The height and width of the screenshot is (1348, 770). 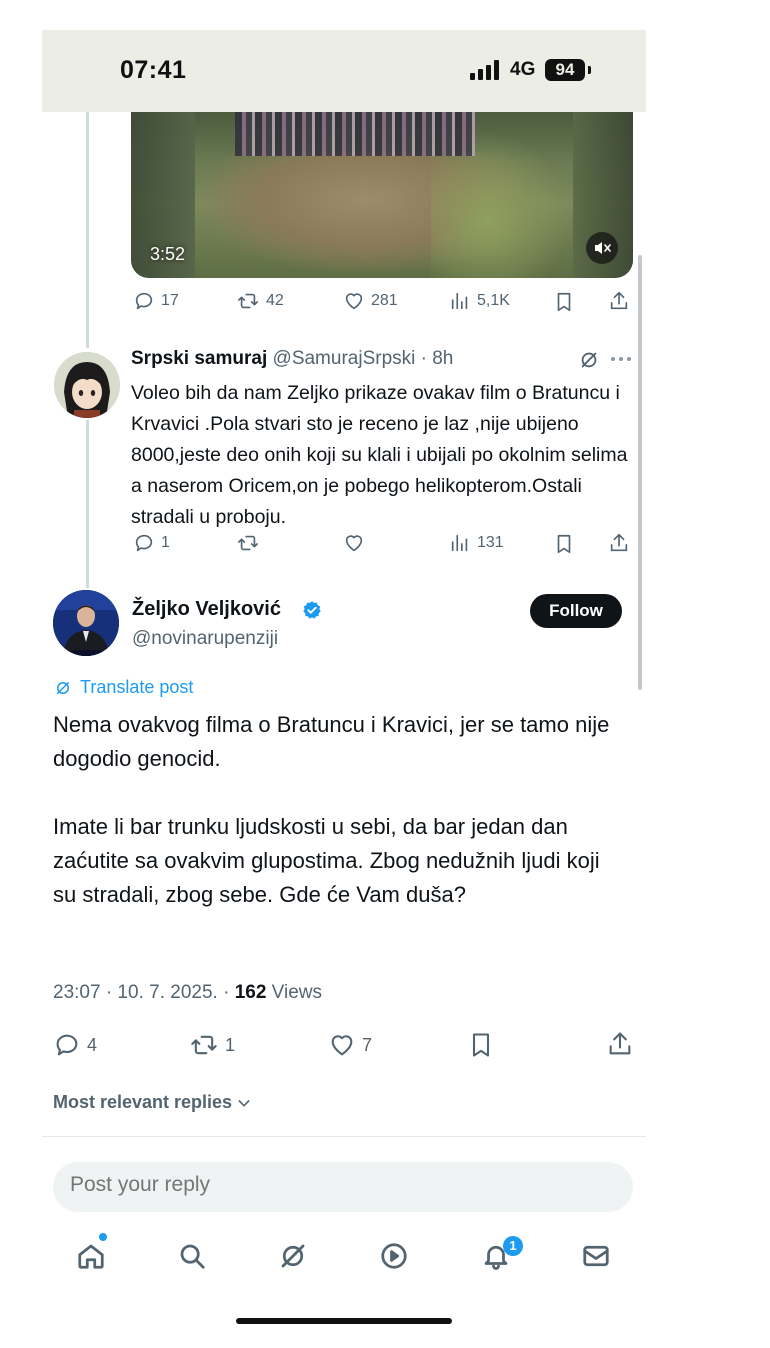 I want to click on tweet-timestamp: 23:07 · 10. 7. 2025. ·, so click(x=144, y=992).